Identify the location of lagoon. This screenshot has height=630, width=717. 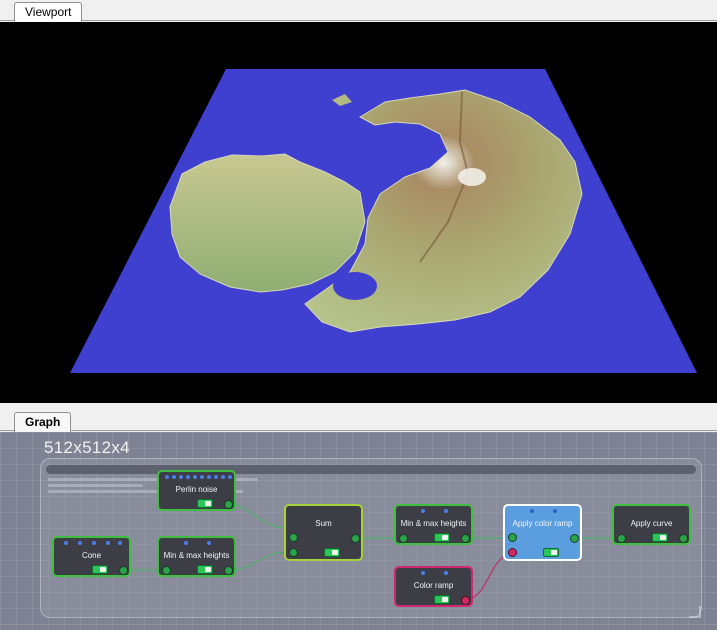
(355, 286).